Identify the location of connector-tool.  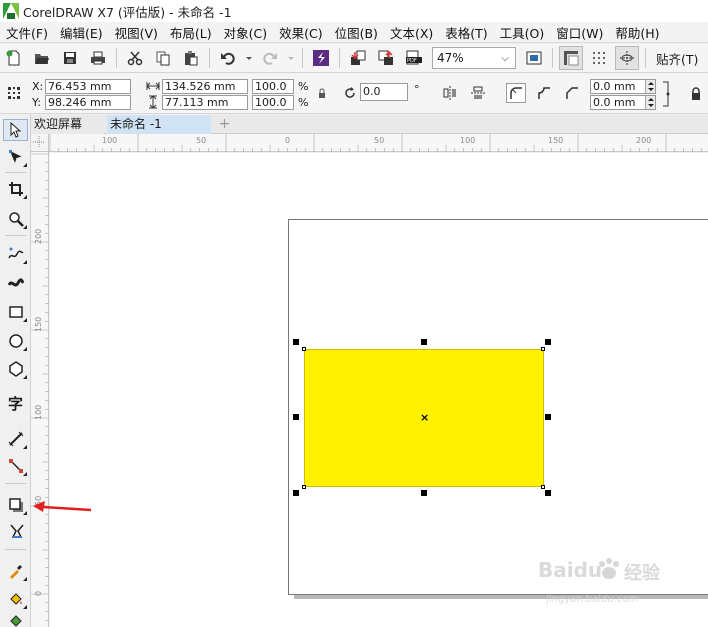
(15, 466).